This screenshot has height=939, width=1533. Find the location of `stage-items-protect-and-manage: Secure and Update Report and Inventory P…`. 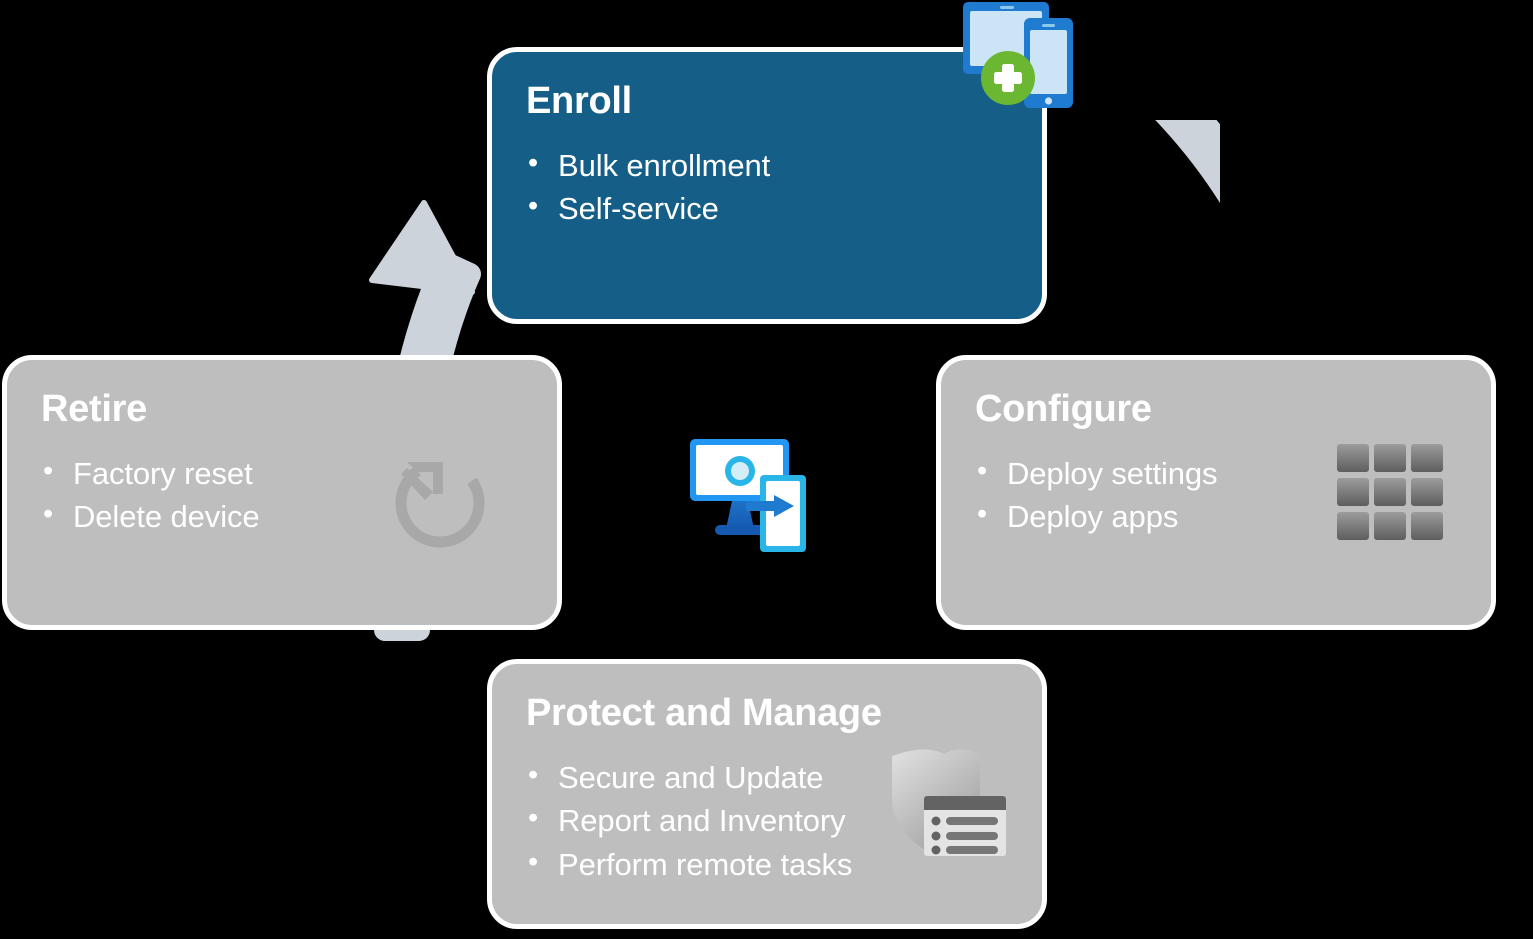

stage-items-protect-and-manage: Secure and Update Report and Inventory P… is located at coordinates (767, 820).